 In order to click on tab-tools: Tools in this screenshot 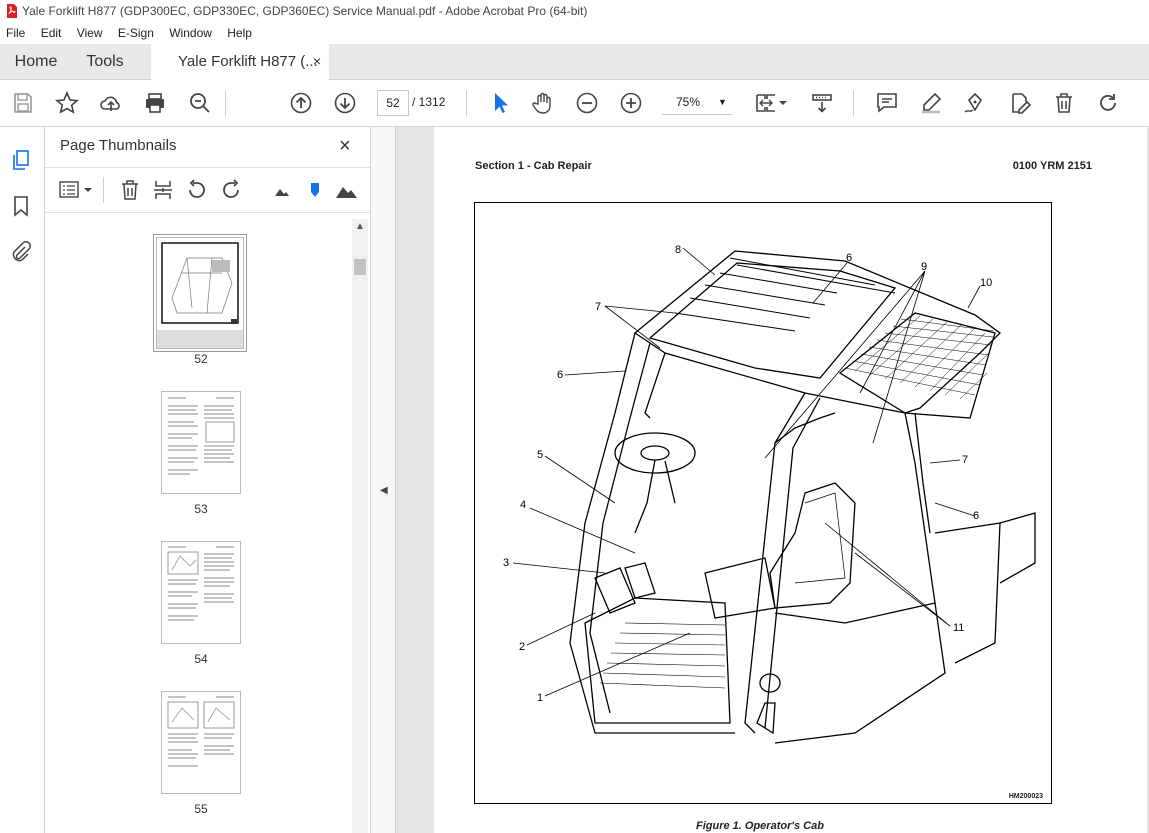, I will do `click(105, 61)`.